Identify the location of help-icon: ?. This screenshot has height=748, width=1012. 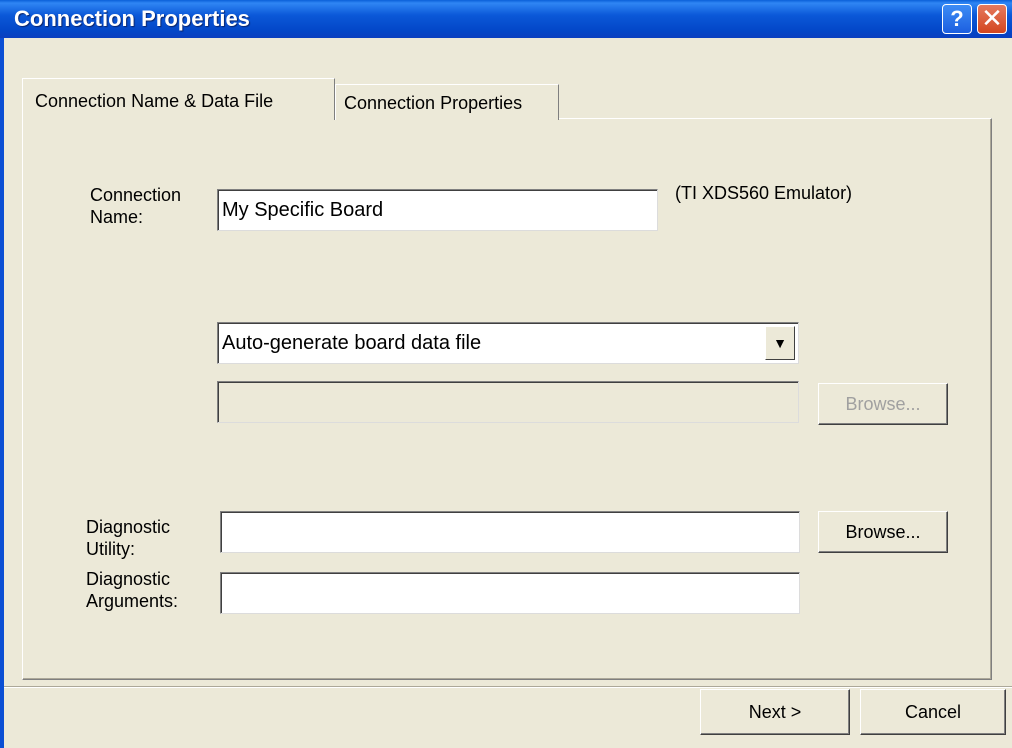
(957, 19).